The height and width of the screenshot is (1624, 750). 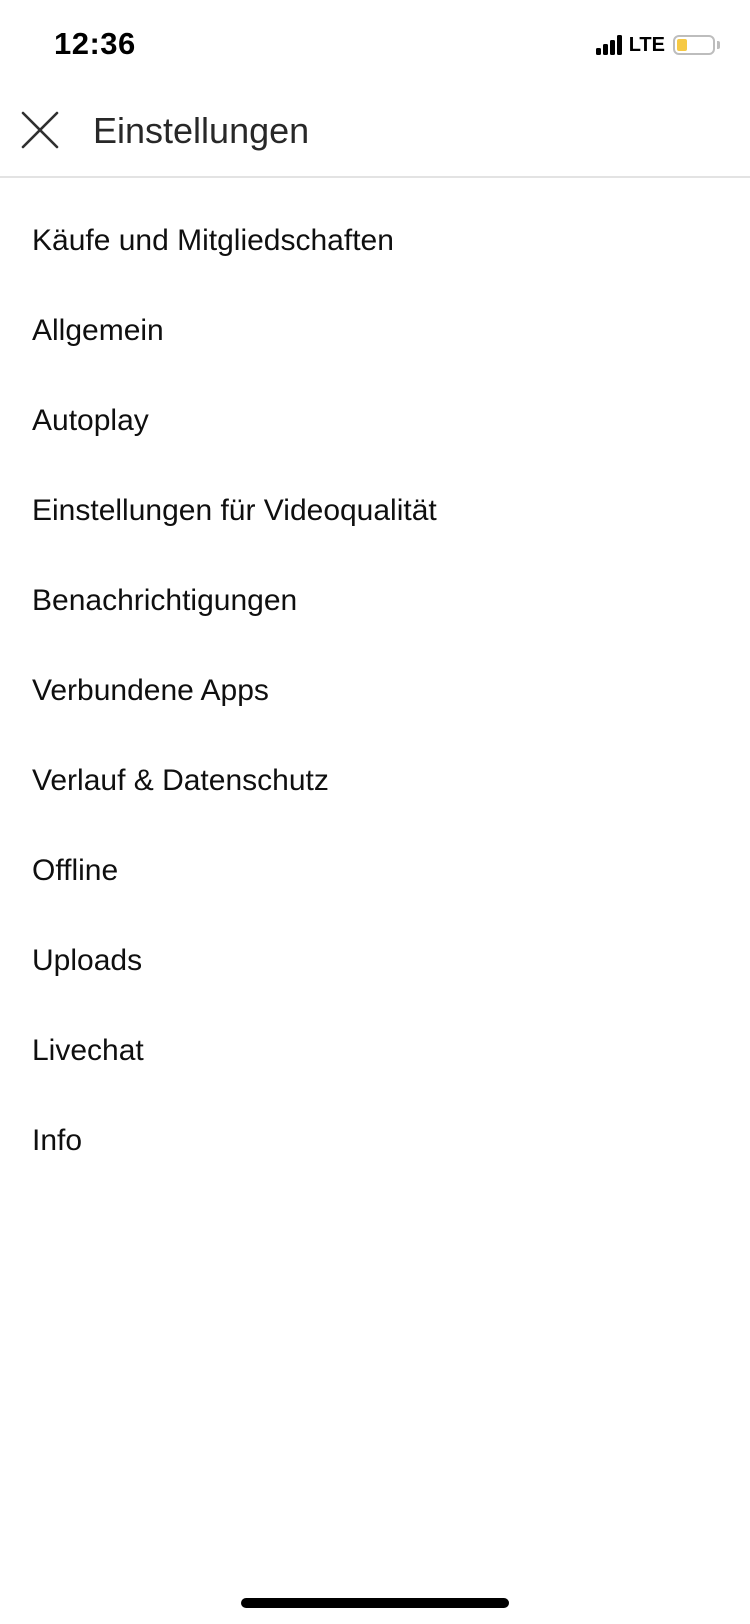 I want to click on close-icon, so click(x=40, y=130).